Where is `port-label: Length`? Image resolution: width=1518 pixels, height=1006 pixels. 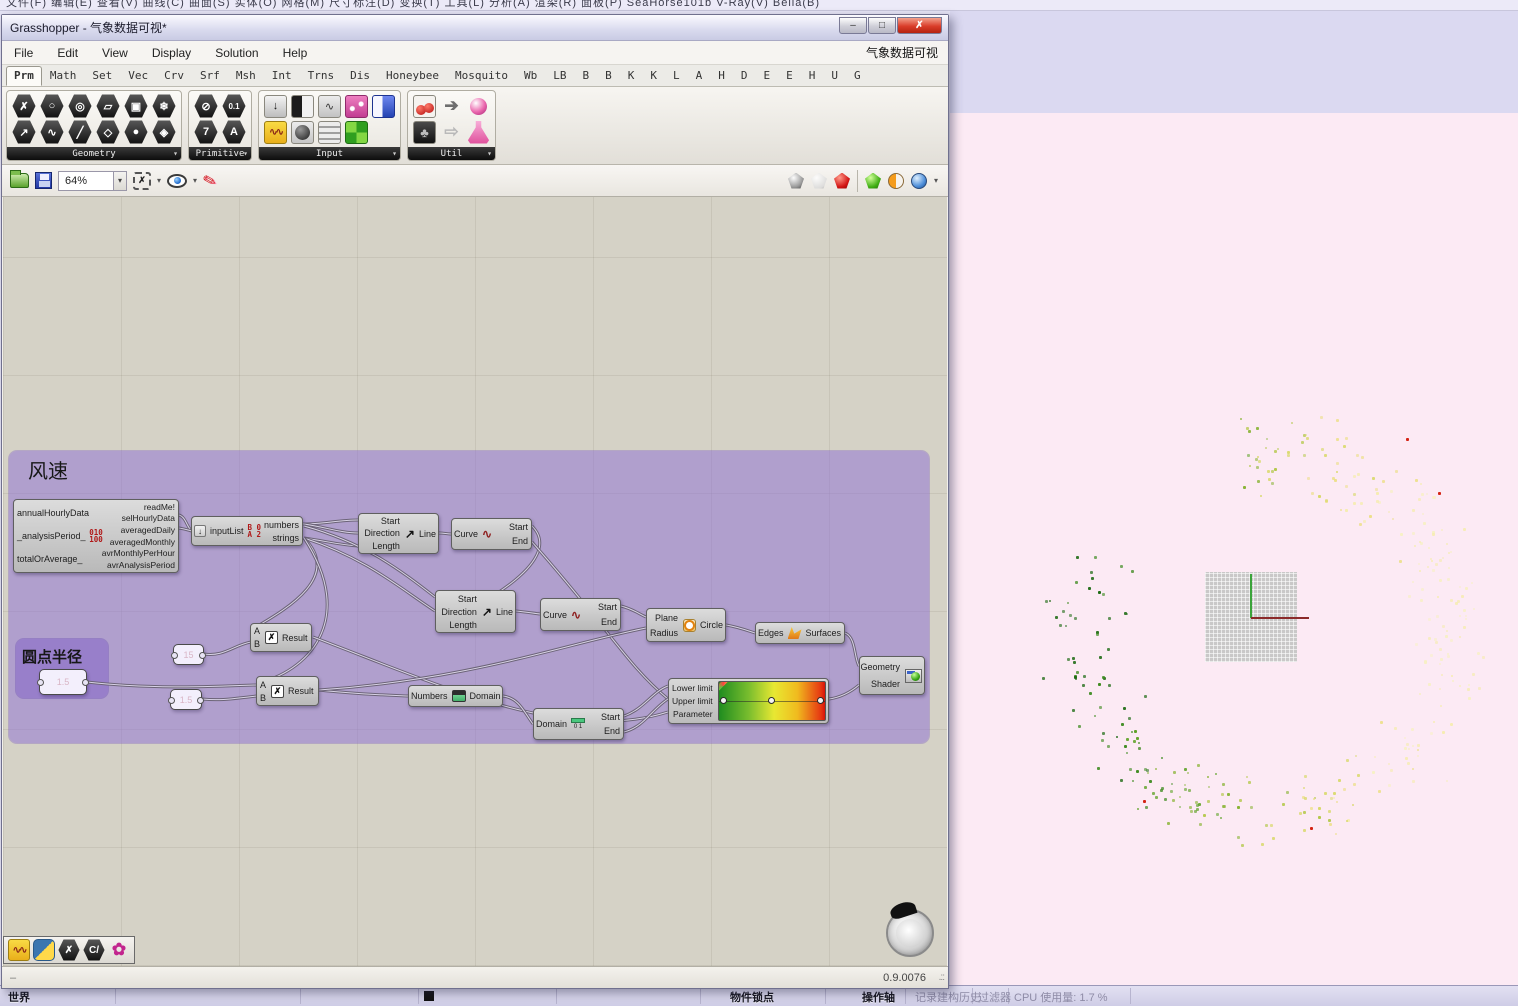 port-label: Length is located at coordinates (386, 546).